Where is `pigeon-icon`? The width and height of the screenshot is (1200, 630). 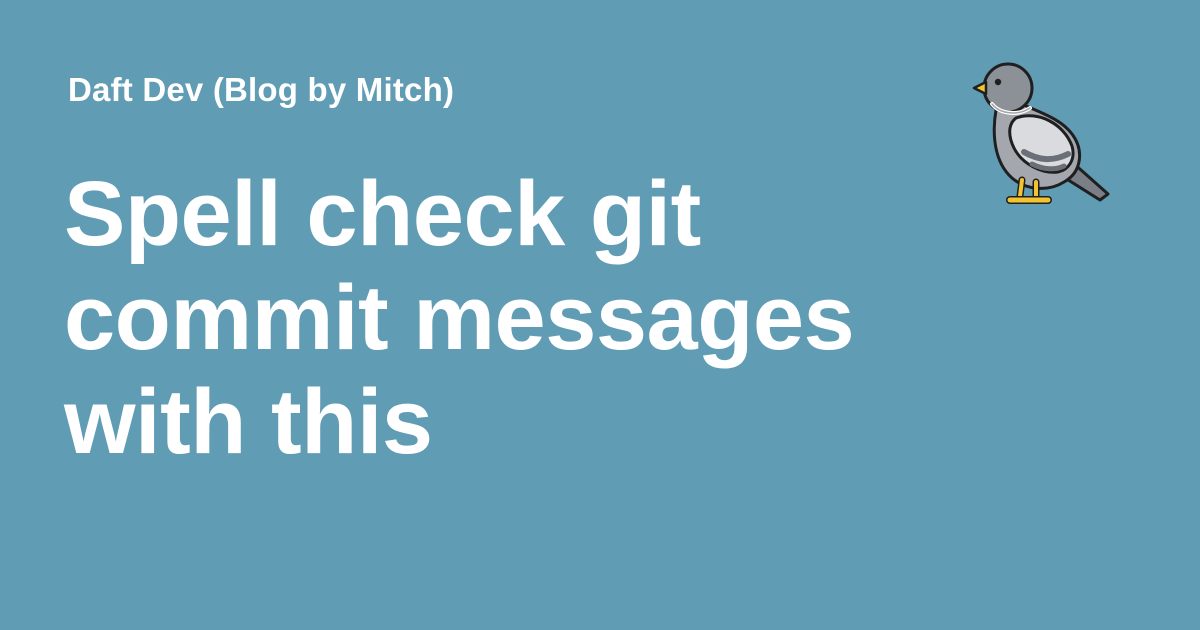
pigeon-icon is located at coordinates (1041, 133).